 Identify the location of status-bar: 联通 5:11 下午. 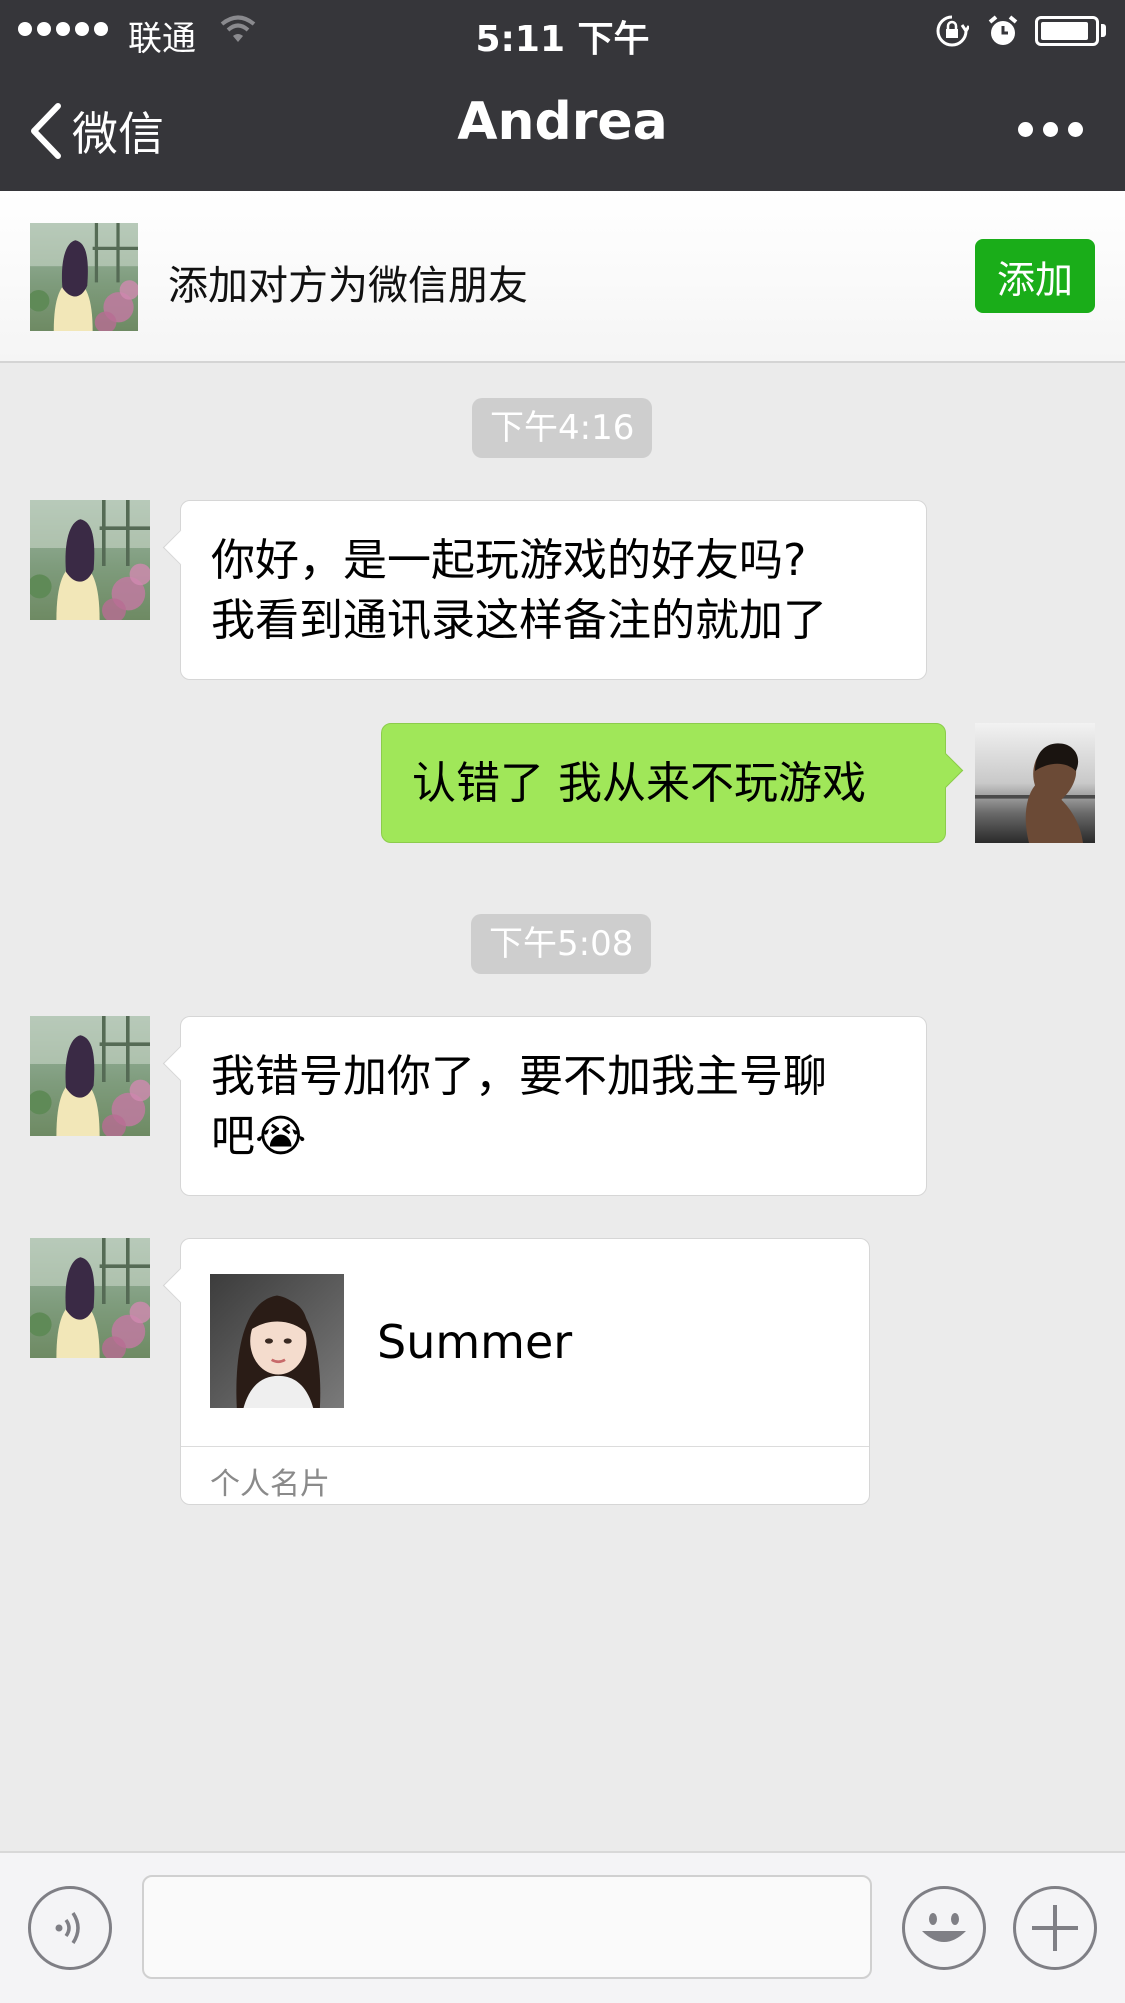
(562, 31).